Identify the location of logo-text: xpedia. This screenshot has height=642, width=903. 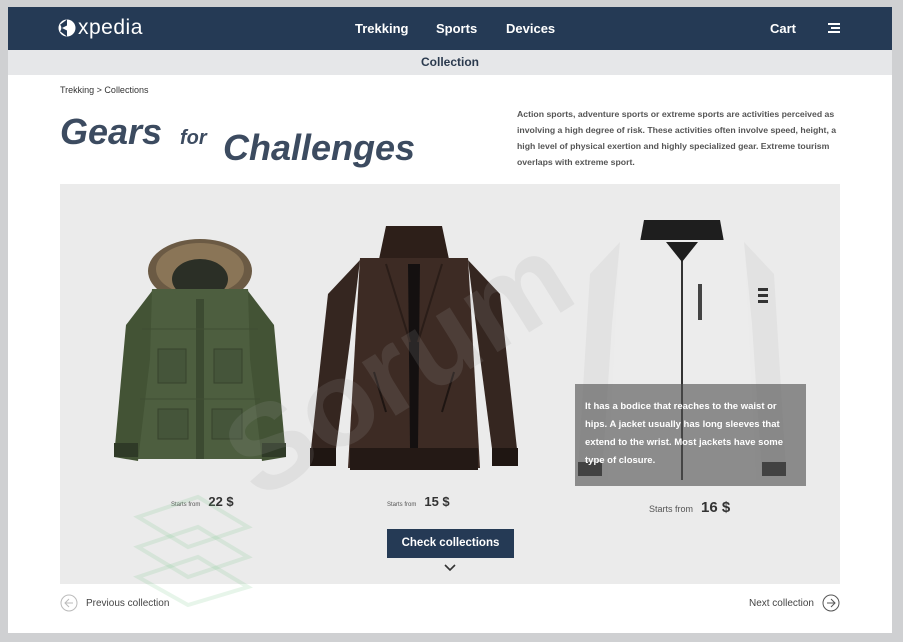
(110, 27).